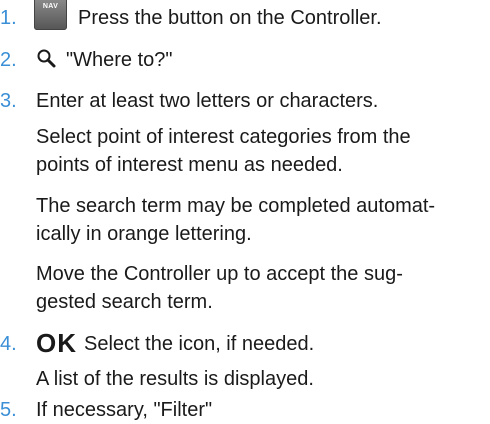 This screenshot has height=424, width=490. What do you see at coordinates (46, 58) in the screenshot?
I see `search-icon` at bounding box center [46, 58].